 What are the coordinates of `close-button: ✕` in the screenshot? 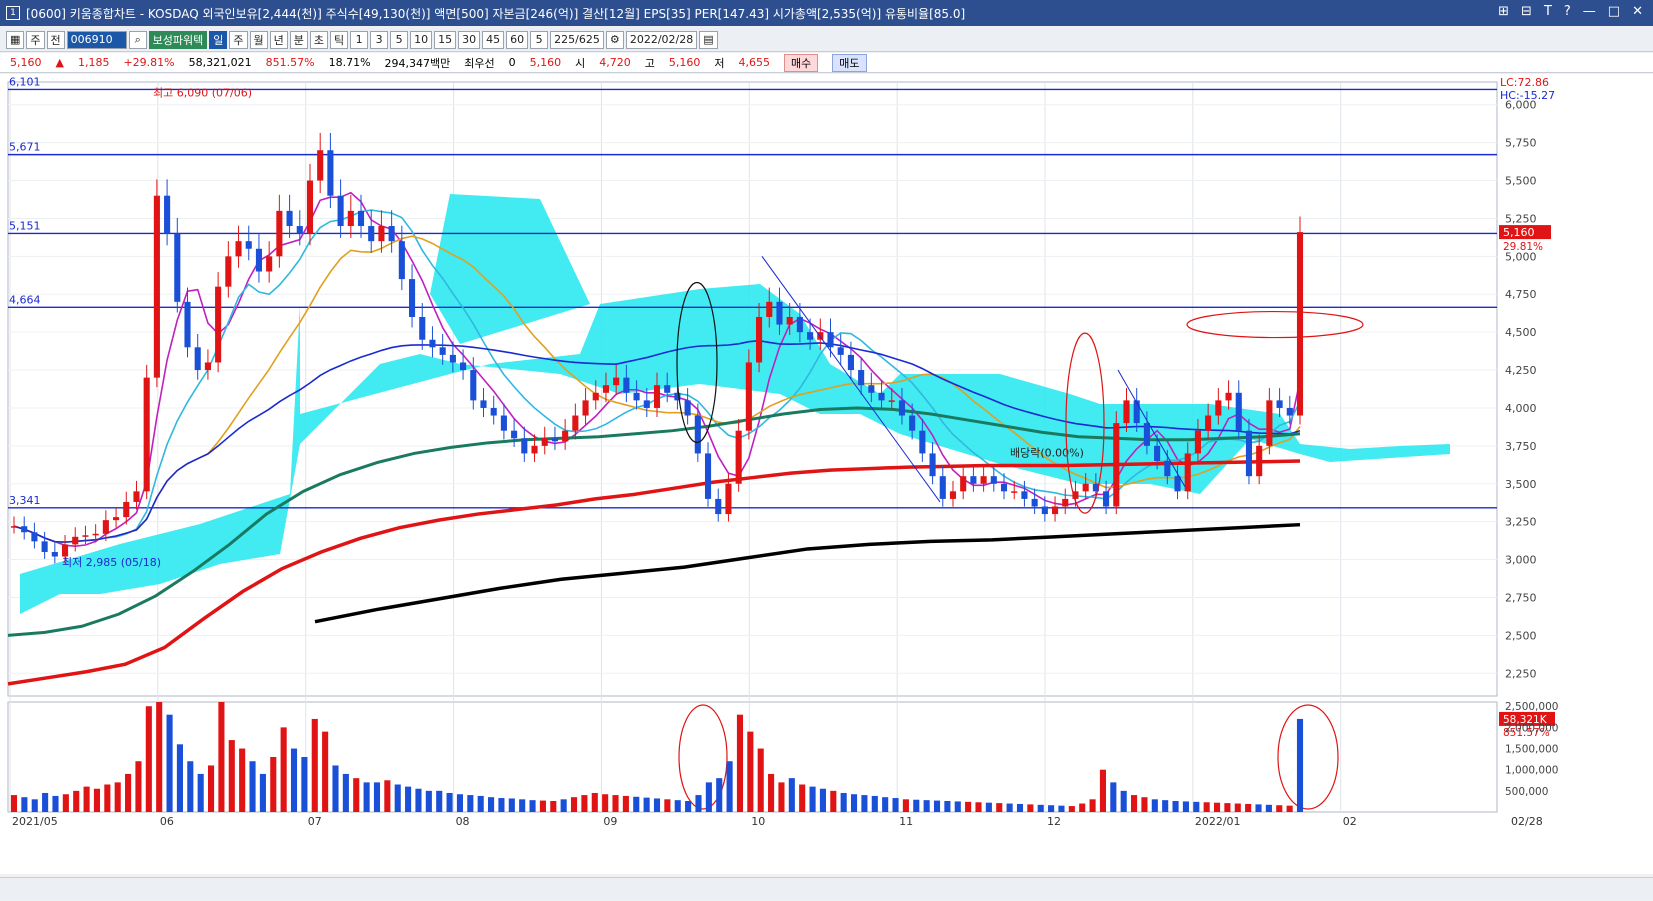 It's located at (1637, 11).